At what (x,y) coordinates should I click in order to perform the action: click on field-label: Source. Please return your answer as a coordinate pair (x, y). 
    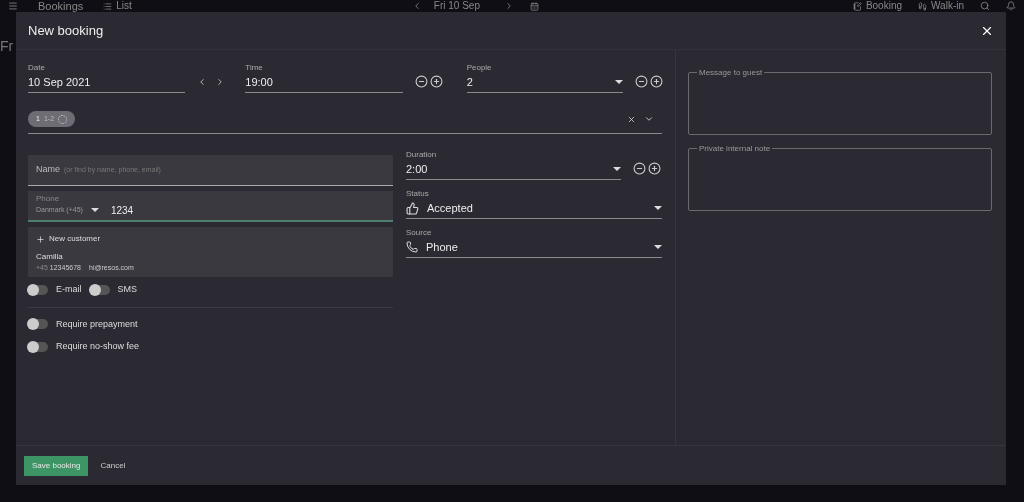
    Looking at the image, I should click on (419, 233).